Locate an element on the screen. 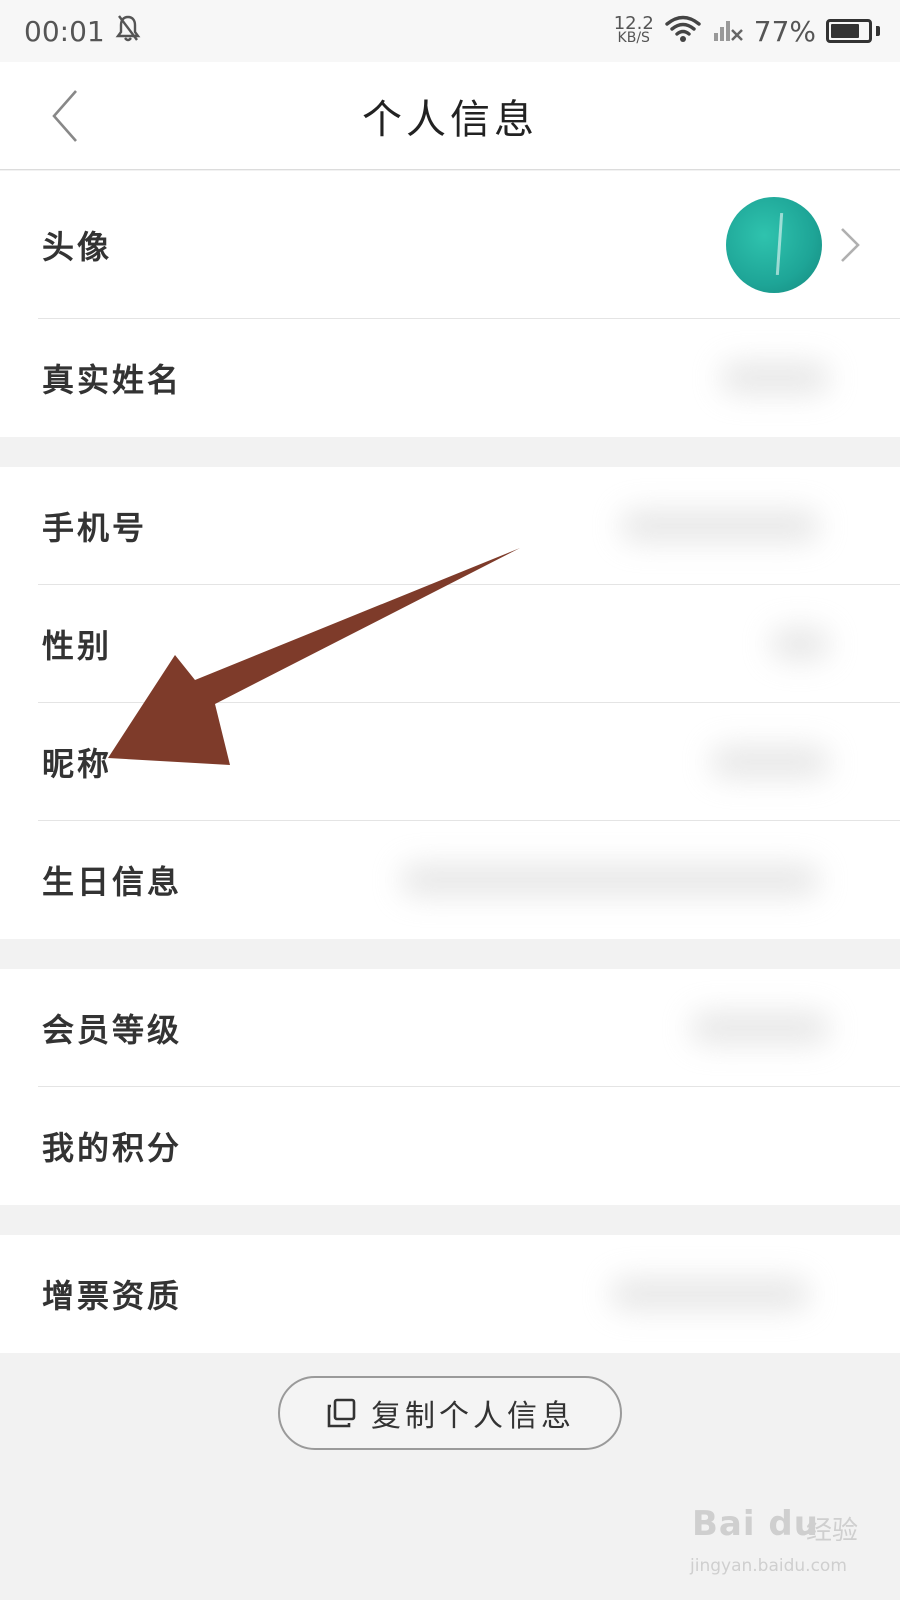  status-bar: 00:01 12.2 KB/S 77% is located at coordinates (450, 31).